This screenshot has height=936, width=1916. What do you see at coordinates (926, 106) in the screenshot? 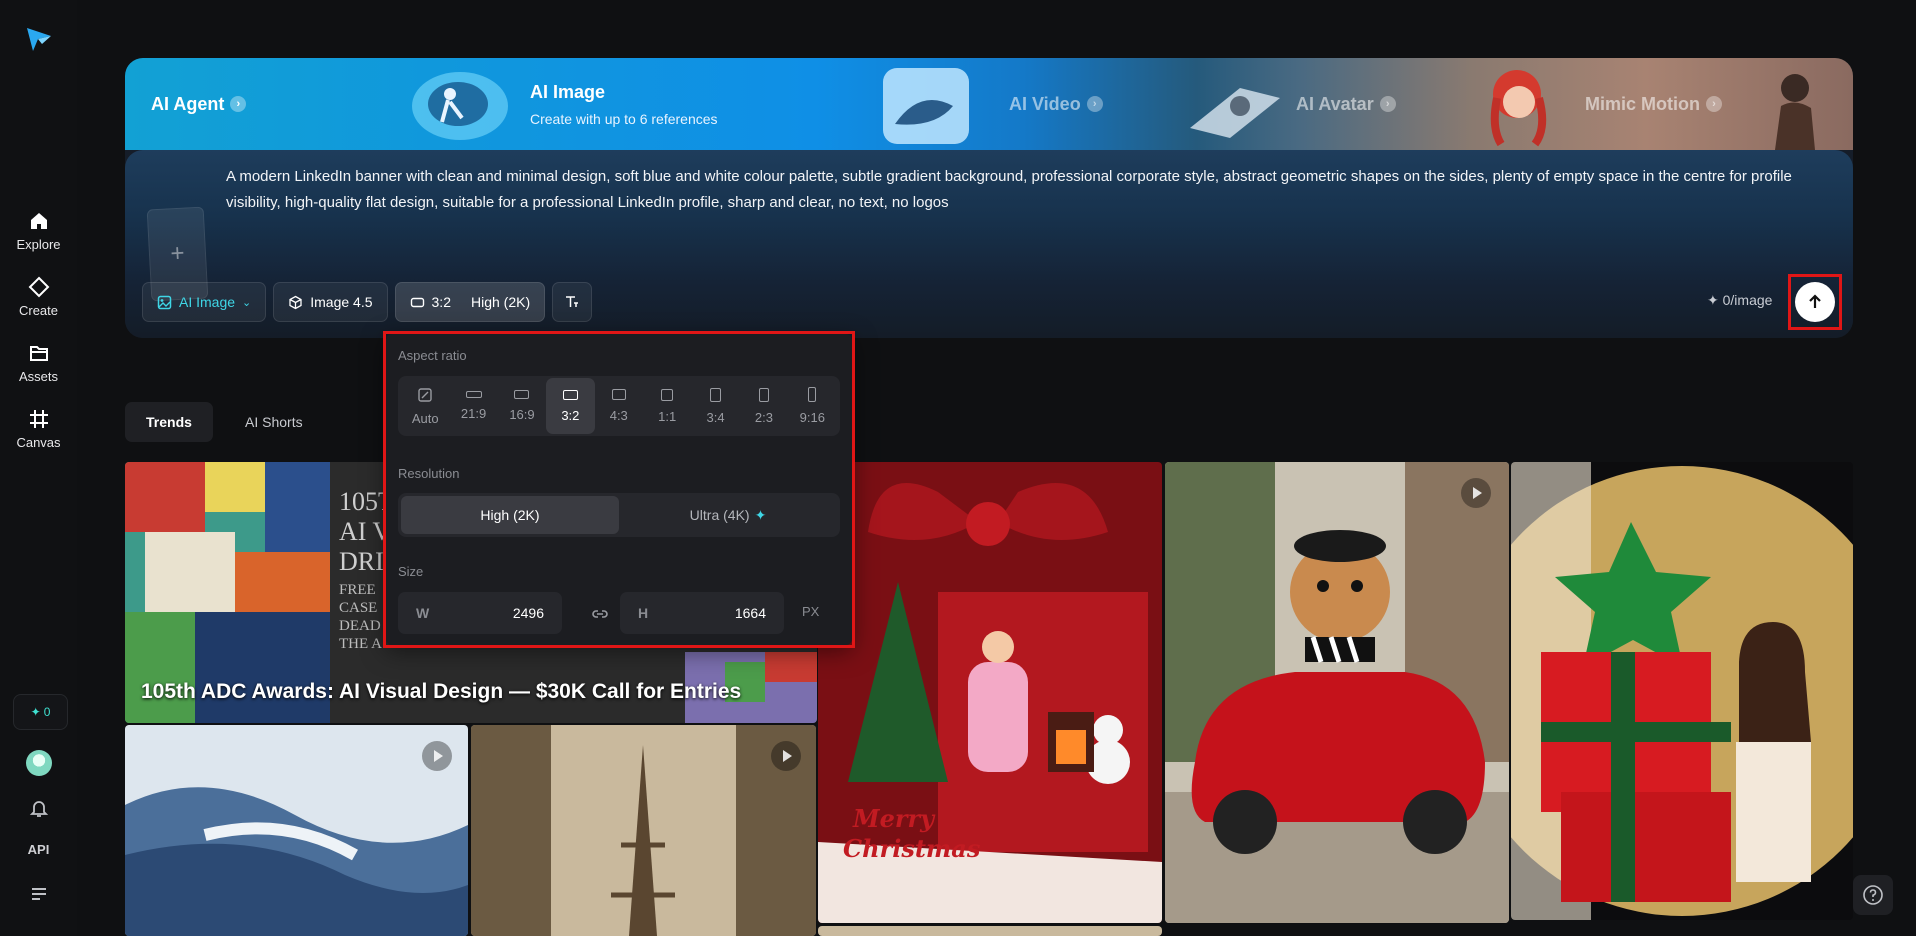
I see `ai-video-artwork` at bounding box center [926, 106].